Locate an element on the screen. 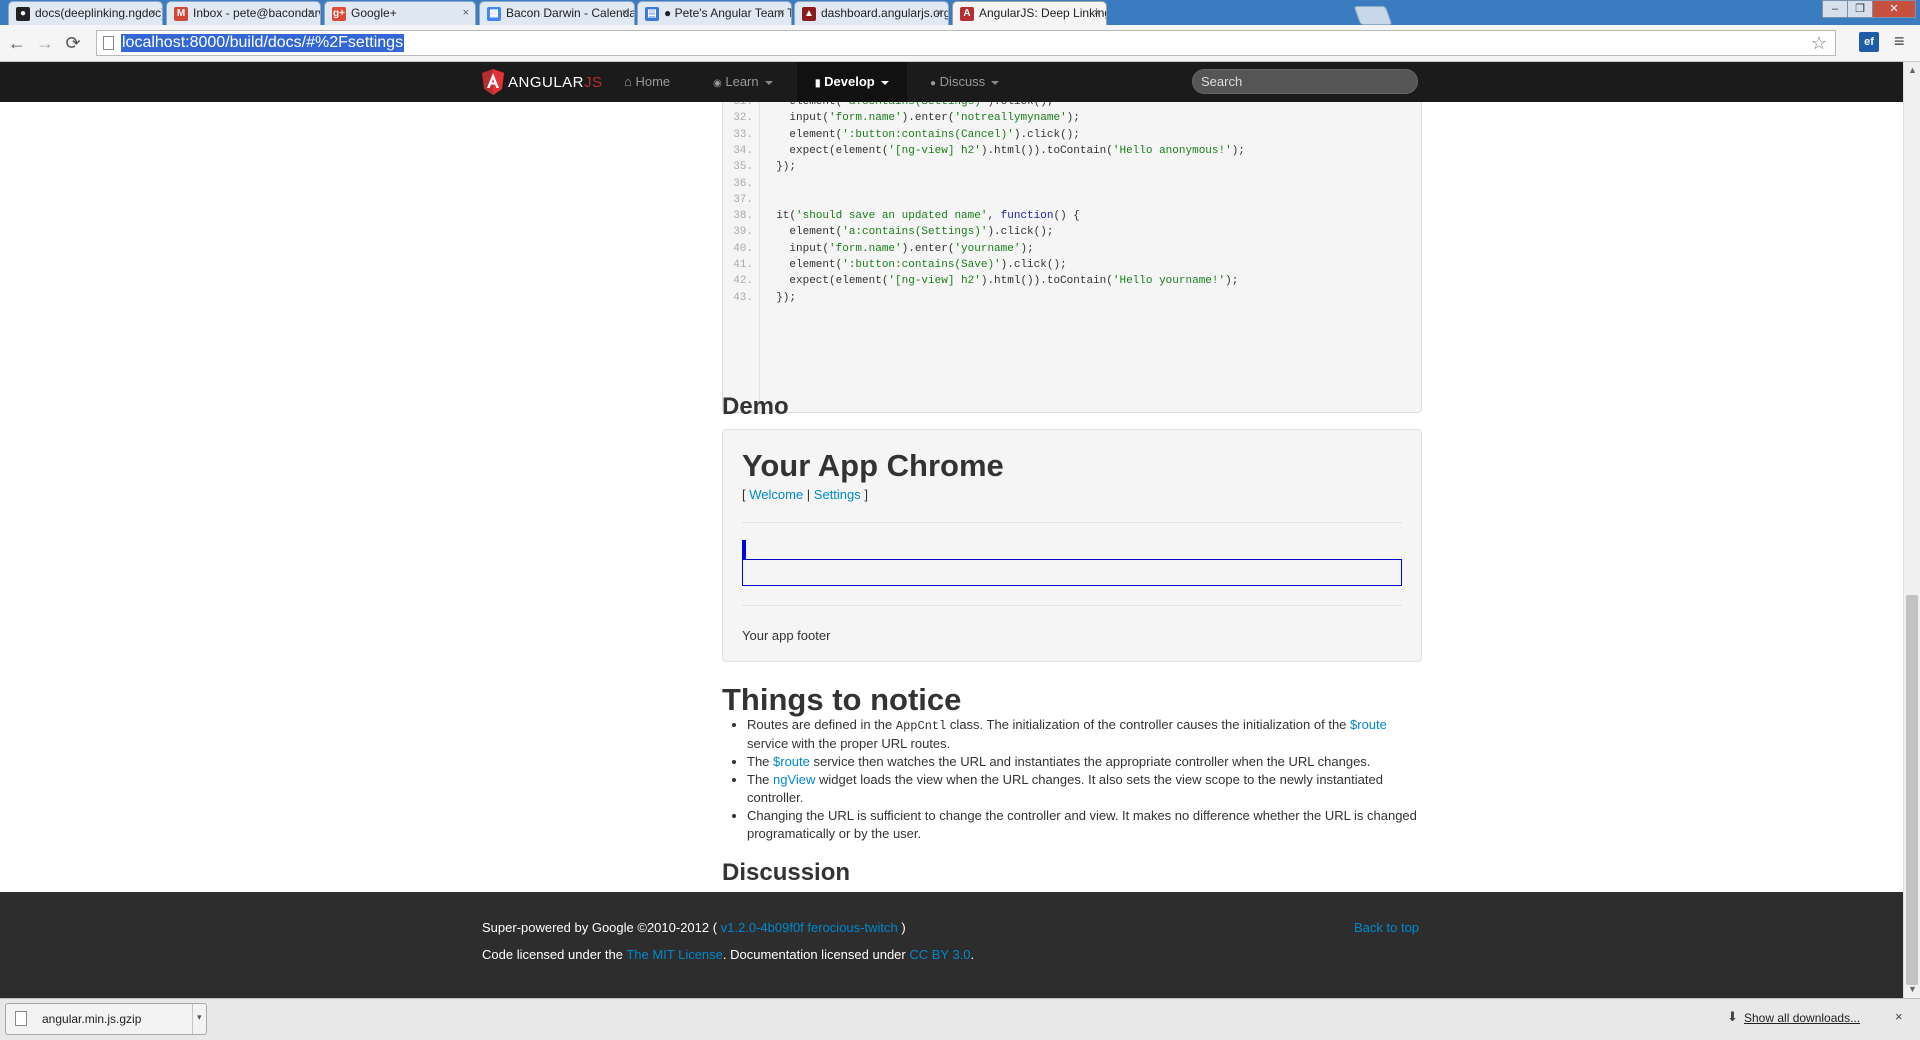 Image resolution: width=1920 pixels, height=1040 pixels. scroll-down-icon: ▼ is located at coordinates (1912, 989).